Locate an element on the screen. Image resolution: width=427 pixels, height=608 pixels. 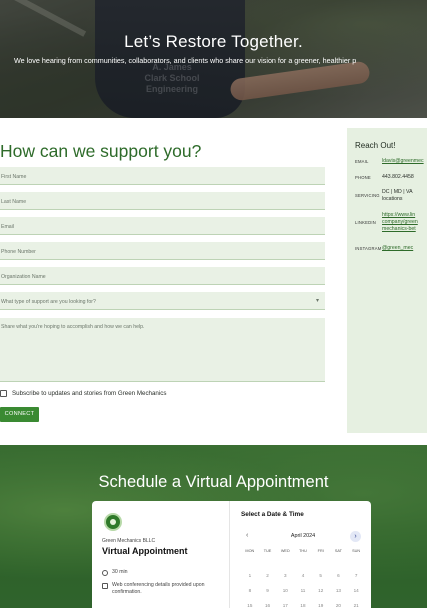
calendar-day: 10 is located at coordinates (285, 590).